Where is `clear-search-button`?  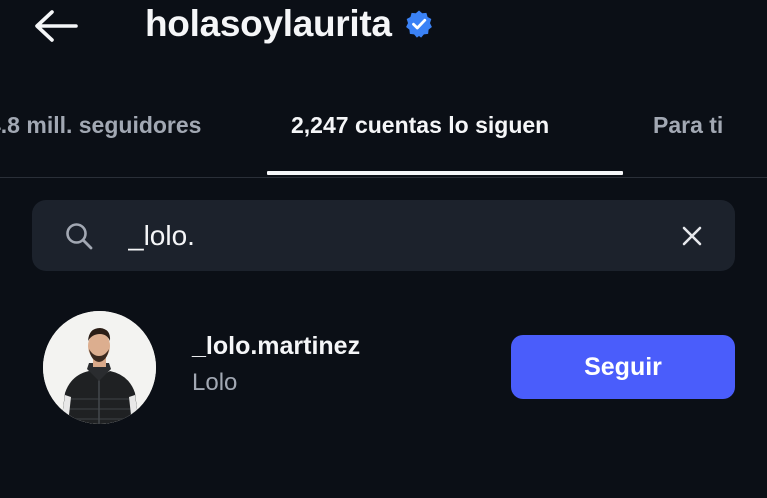
clear-search-button is located at coordinates (692, 236).